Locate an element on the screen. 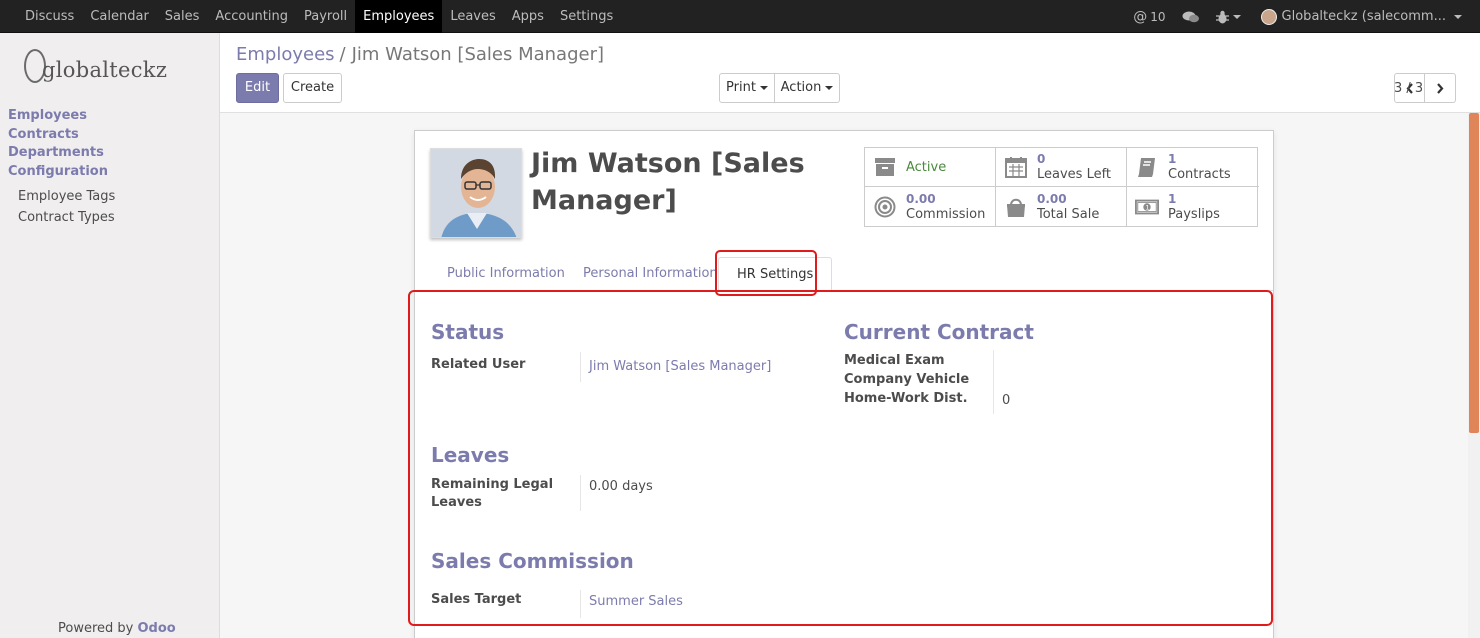 This screenshot has width=1480, height=638. pager-next-button is located at coordinates (1440, 88).